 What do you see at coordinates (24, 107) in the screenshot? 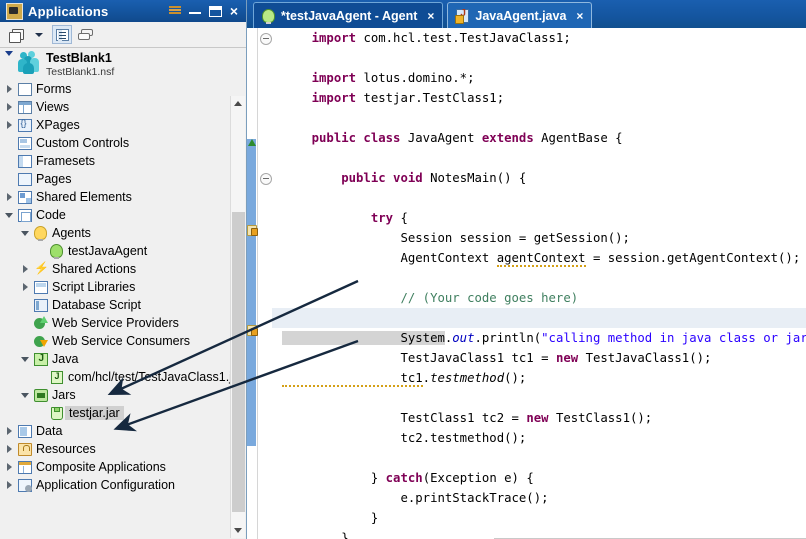
I see `views-icon` at bounding box center [24, 107].